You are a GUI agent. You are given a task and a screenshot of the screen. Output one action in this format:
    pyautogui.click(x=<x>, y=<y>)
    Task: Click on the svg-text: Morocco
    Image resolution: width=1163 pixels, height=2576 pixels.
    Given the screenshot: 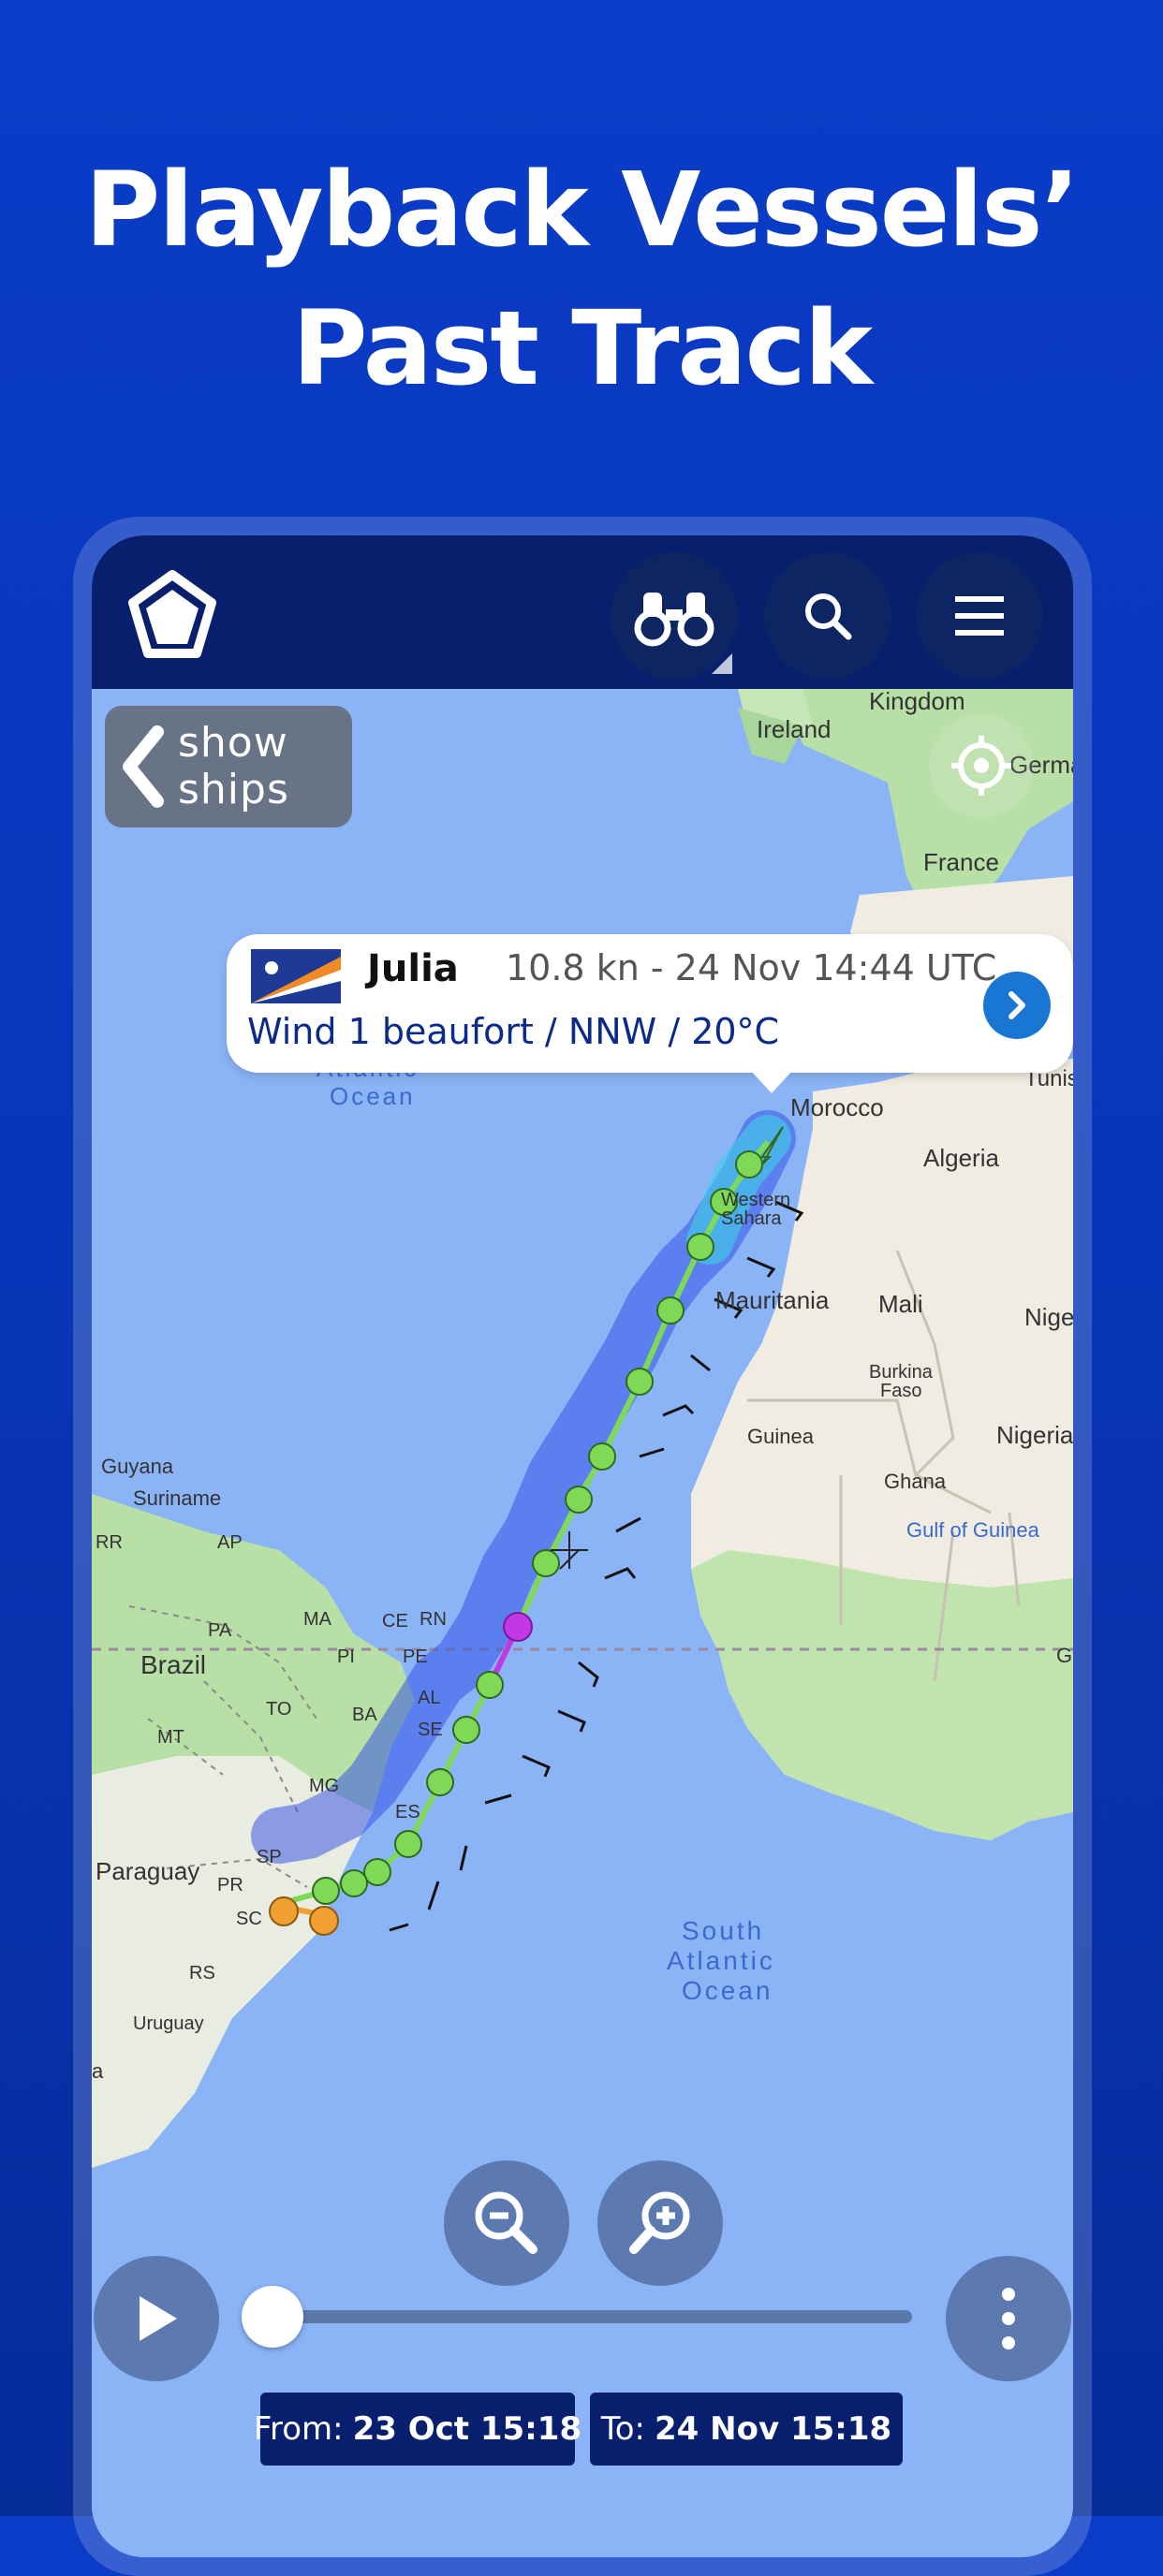 What is the action you would take?
    pyautogui.click(x=837, y=1107)
    